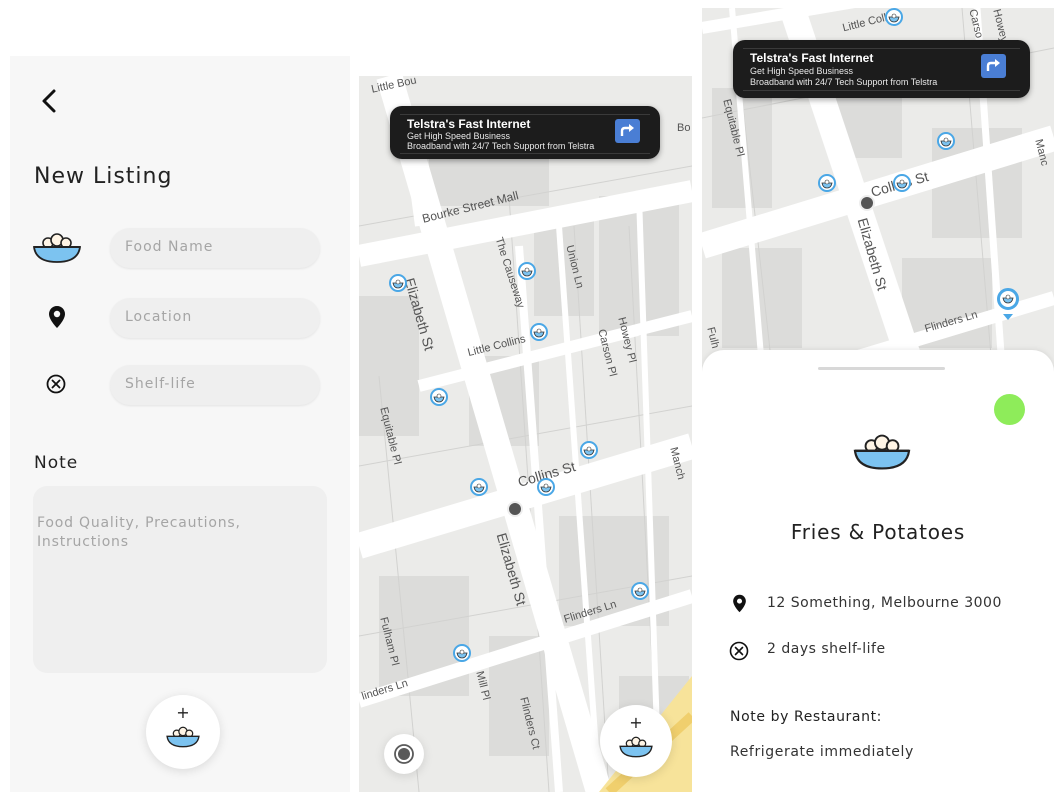 Image resolution: width=1054 pixels, height=792 pixels. What do you see at coordinates (878, 532) in the screenshot?
I see `food-title: Fries & Potatoes` at bounding box center [878, 532].